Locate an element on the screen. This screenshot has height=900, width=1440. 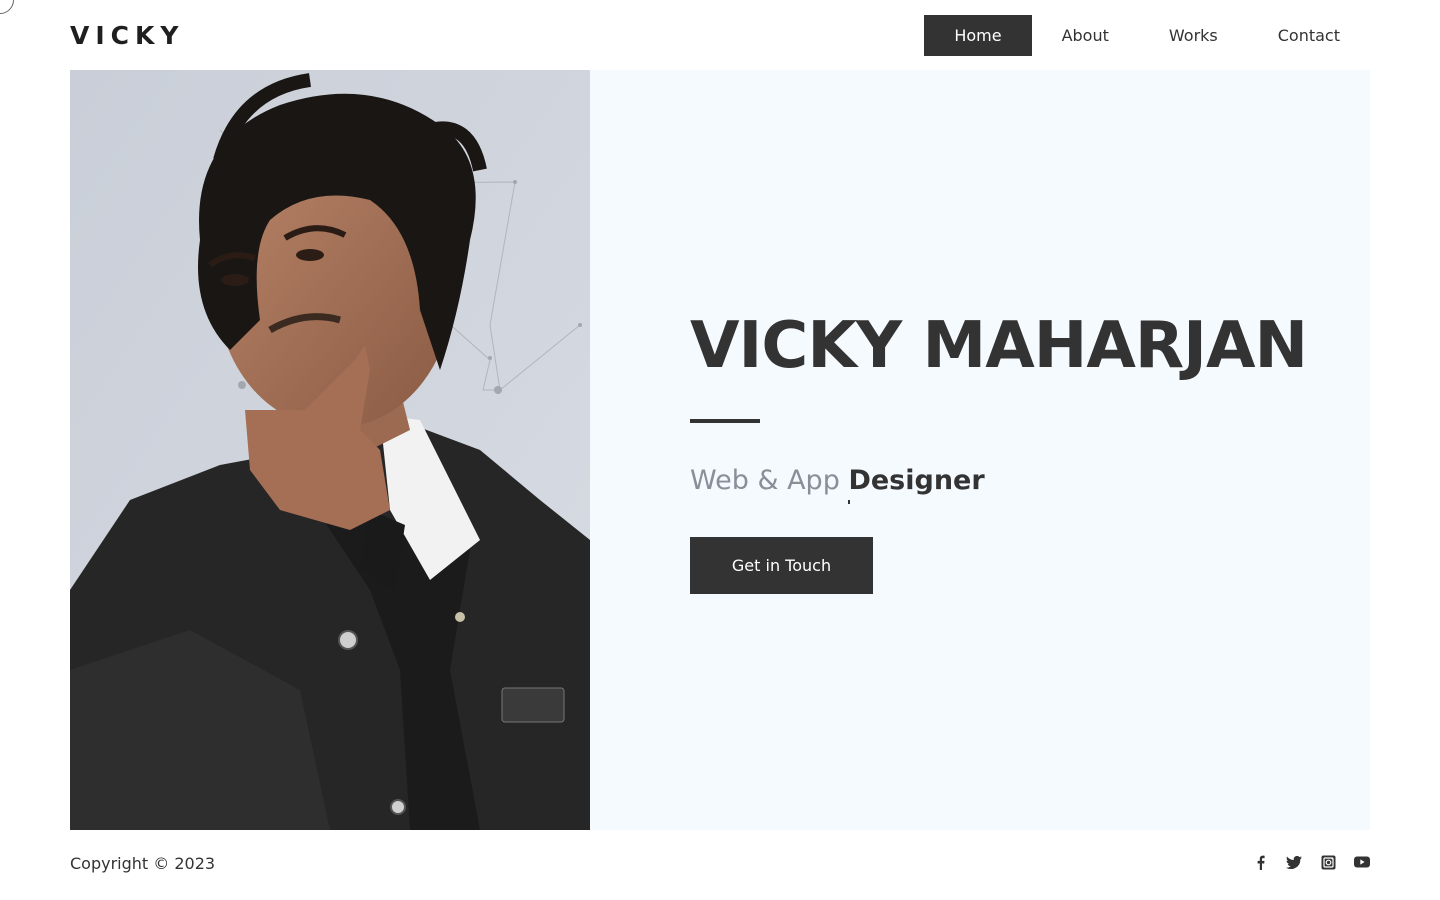
social-links is located at coordinates (1311, 862).